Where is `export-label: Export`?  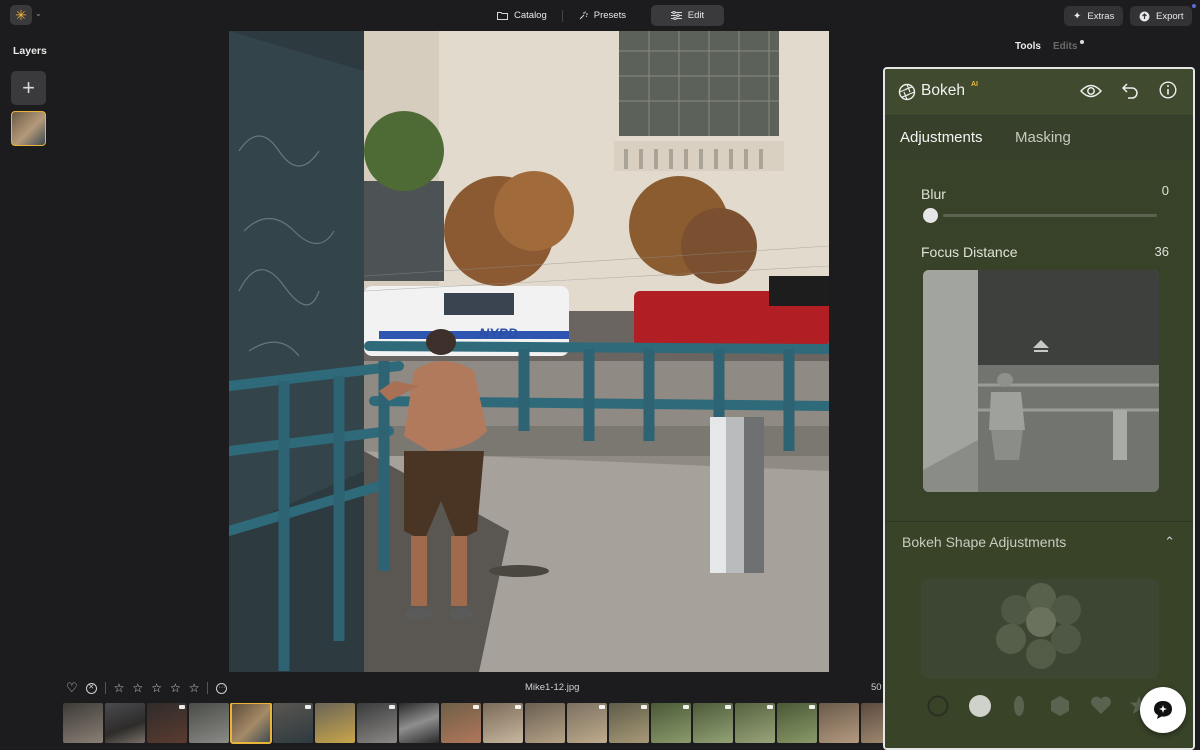 export-label: Export is located at coordinates (1169, 16).